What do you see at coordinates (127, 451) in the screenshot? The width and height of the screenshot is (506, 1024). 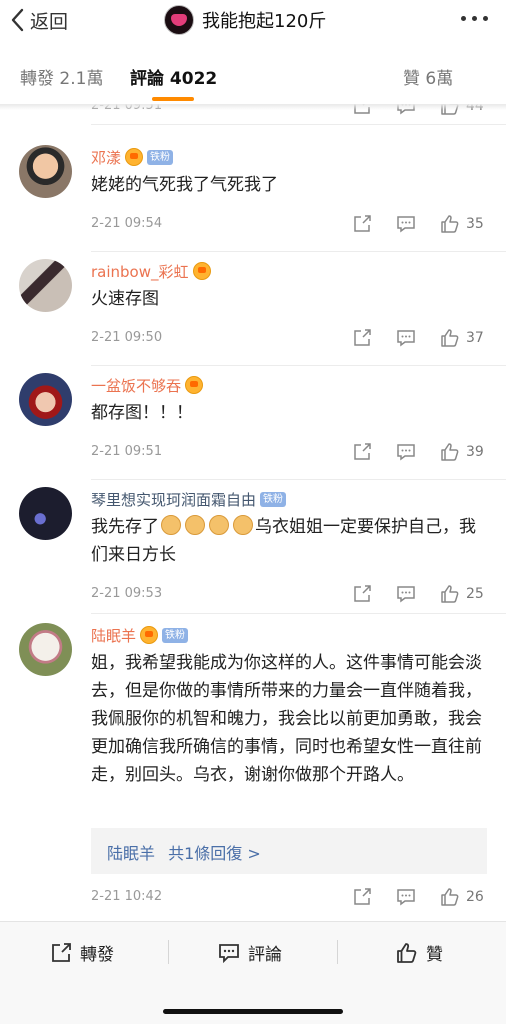 I see `comment-time: 2-21 09:51` at bounding box center [127, 451].